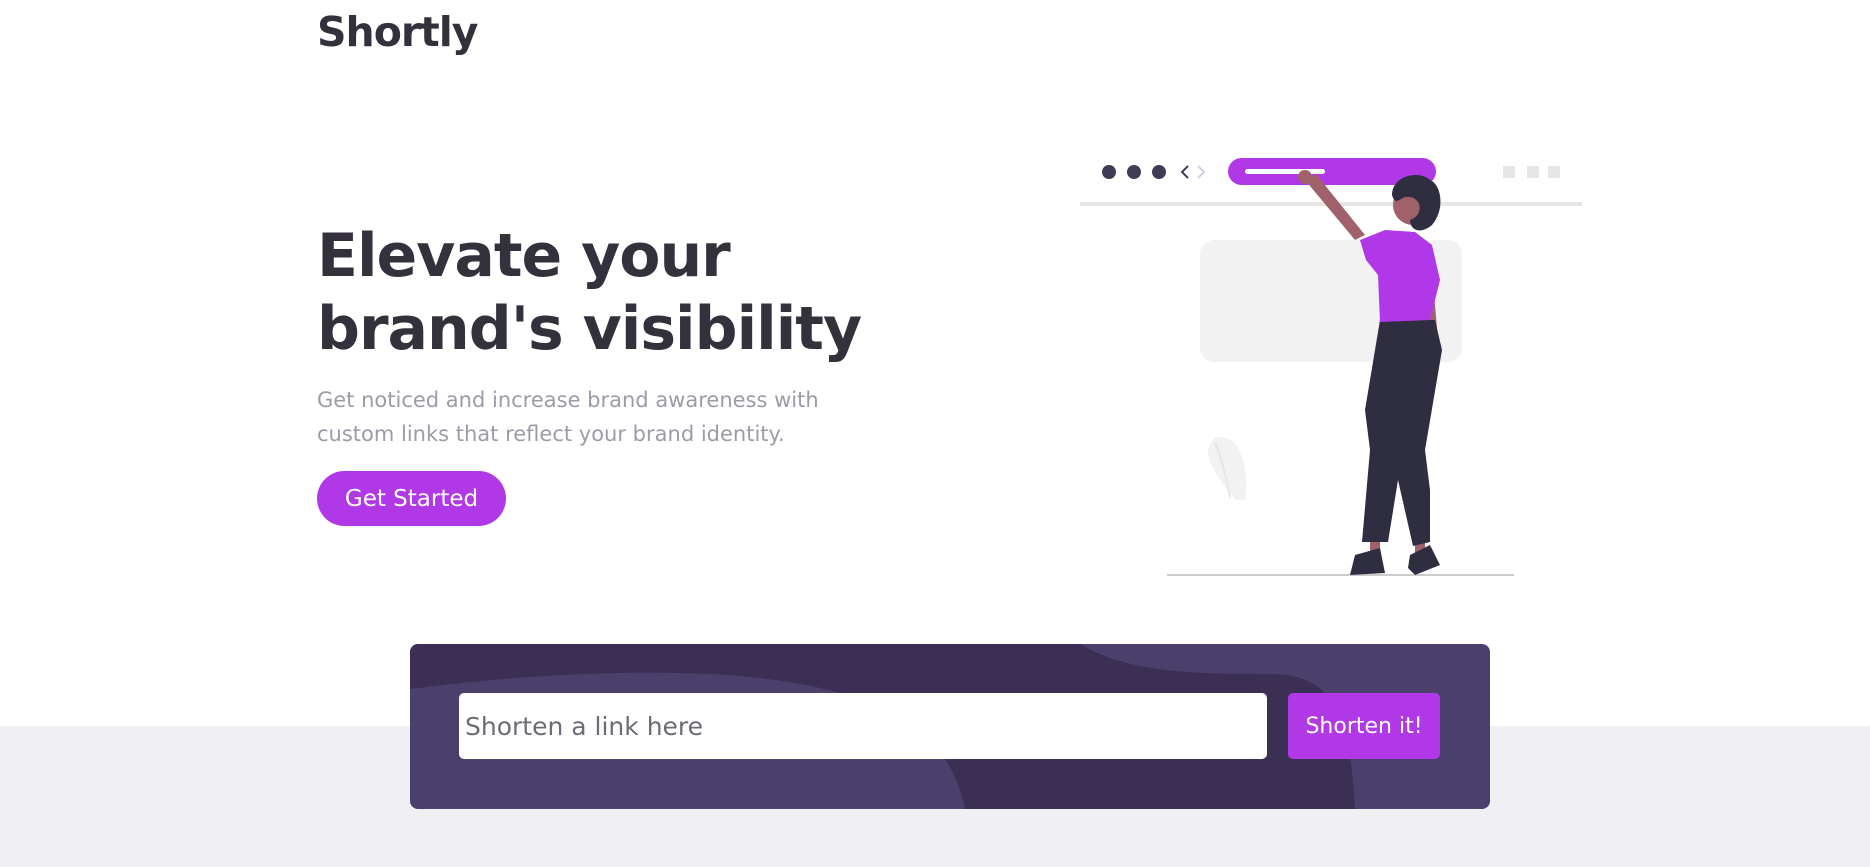  I want to click on hero-headline-line-1: Elevate your, so click(524, 256).